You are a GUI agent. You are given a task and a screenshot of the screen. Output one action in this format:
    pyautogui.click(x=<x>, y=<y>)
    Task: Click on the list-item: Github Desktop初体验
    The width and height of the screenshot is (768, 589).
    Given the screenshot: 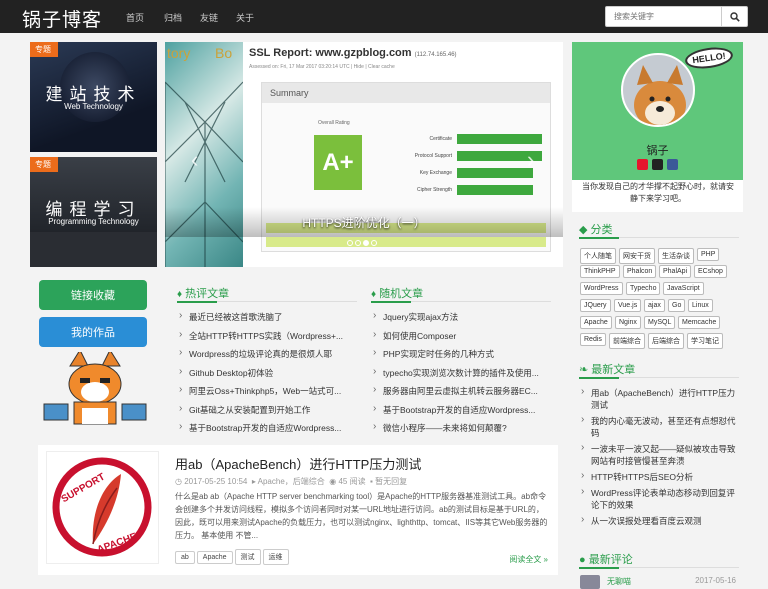 What is the action you would take?
    pyautogui.click(x=267, y=376)
    